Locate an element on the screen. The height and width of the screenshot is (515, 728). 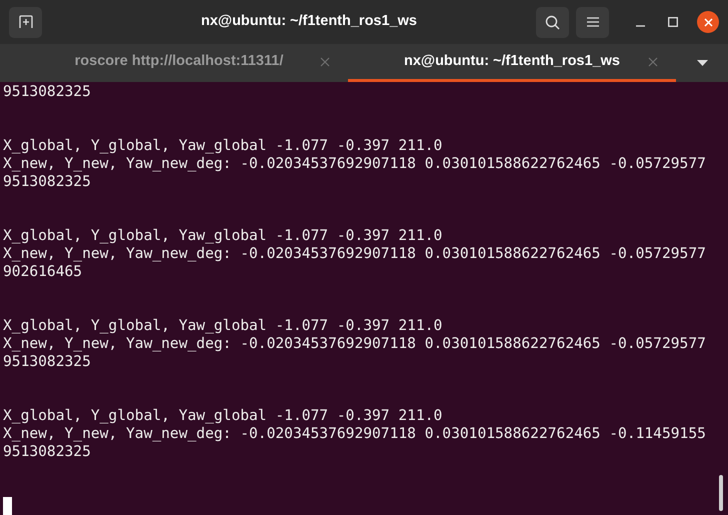
new-tab-button is located at coordinates (25, 22).